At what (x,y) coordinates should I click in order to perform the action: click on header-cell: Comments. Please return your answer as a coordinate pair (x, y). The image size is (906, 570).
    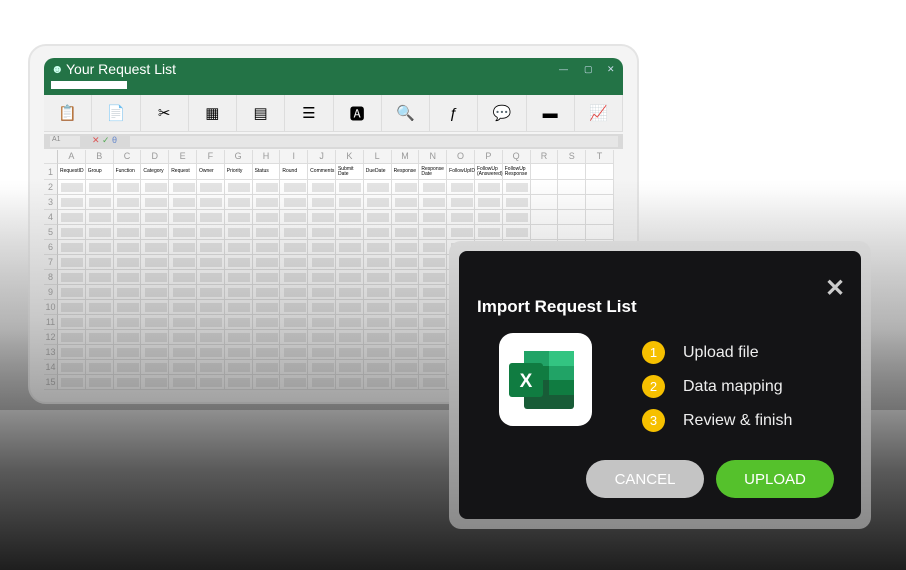
    Looking at the image, I should click on (322, 172).